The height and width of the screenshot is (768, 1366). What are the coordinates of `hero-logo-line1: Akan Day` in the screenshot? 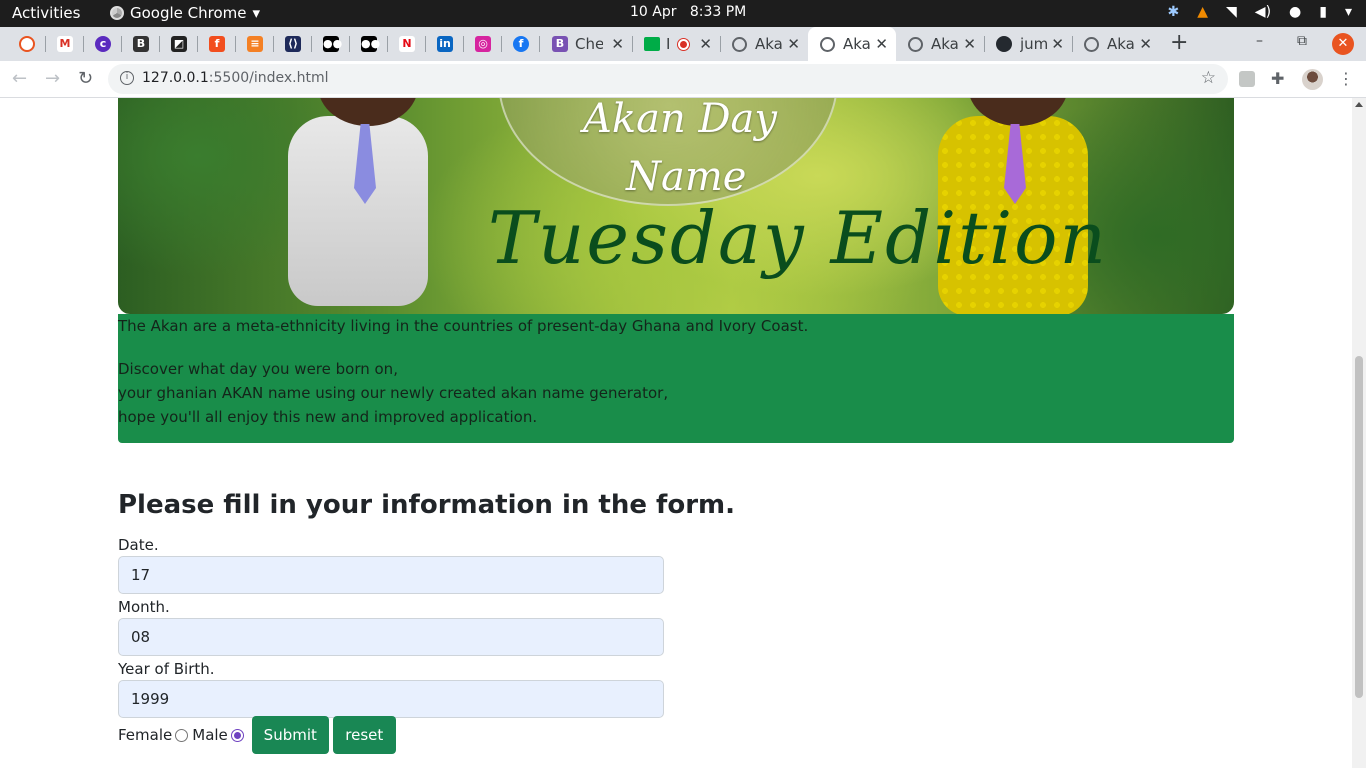 It's located at (680, 120).